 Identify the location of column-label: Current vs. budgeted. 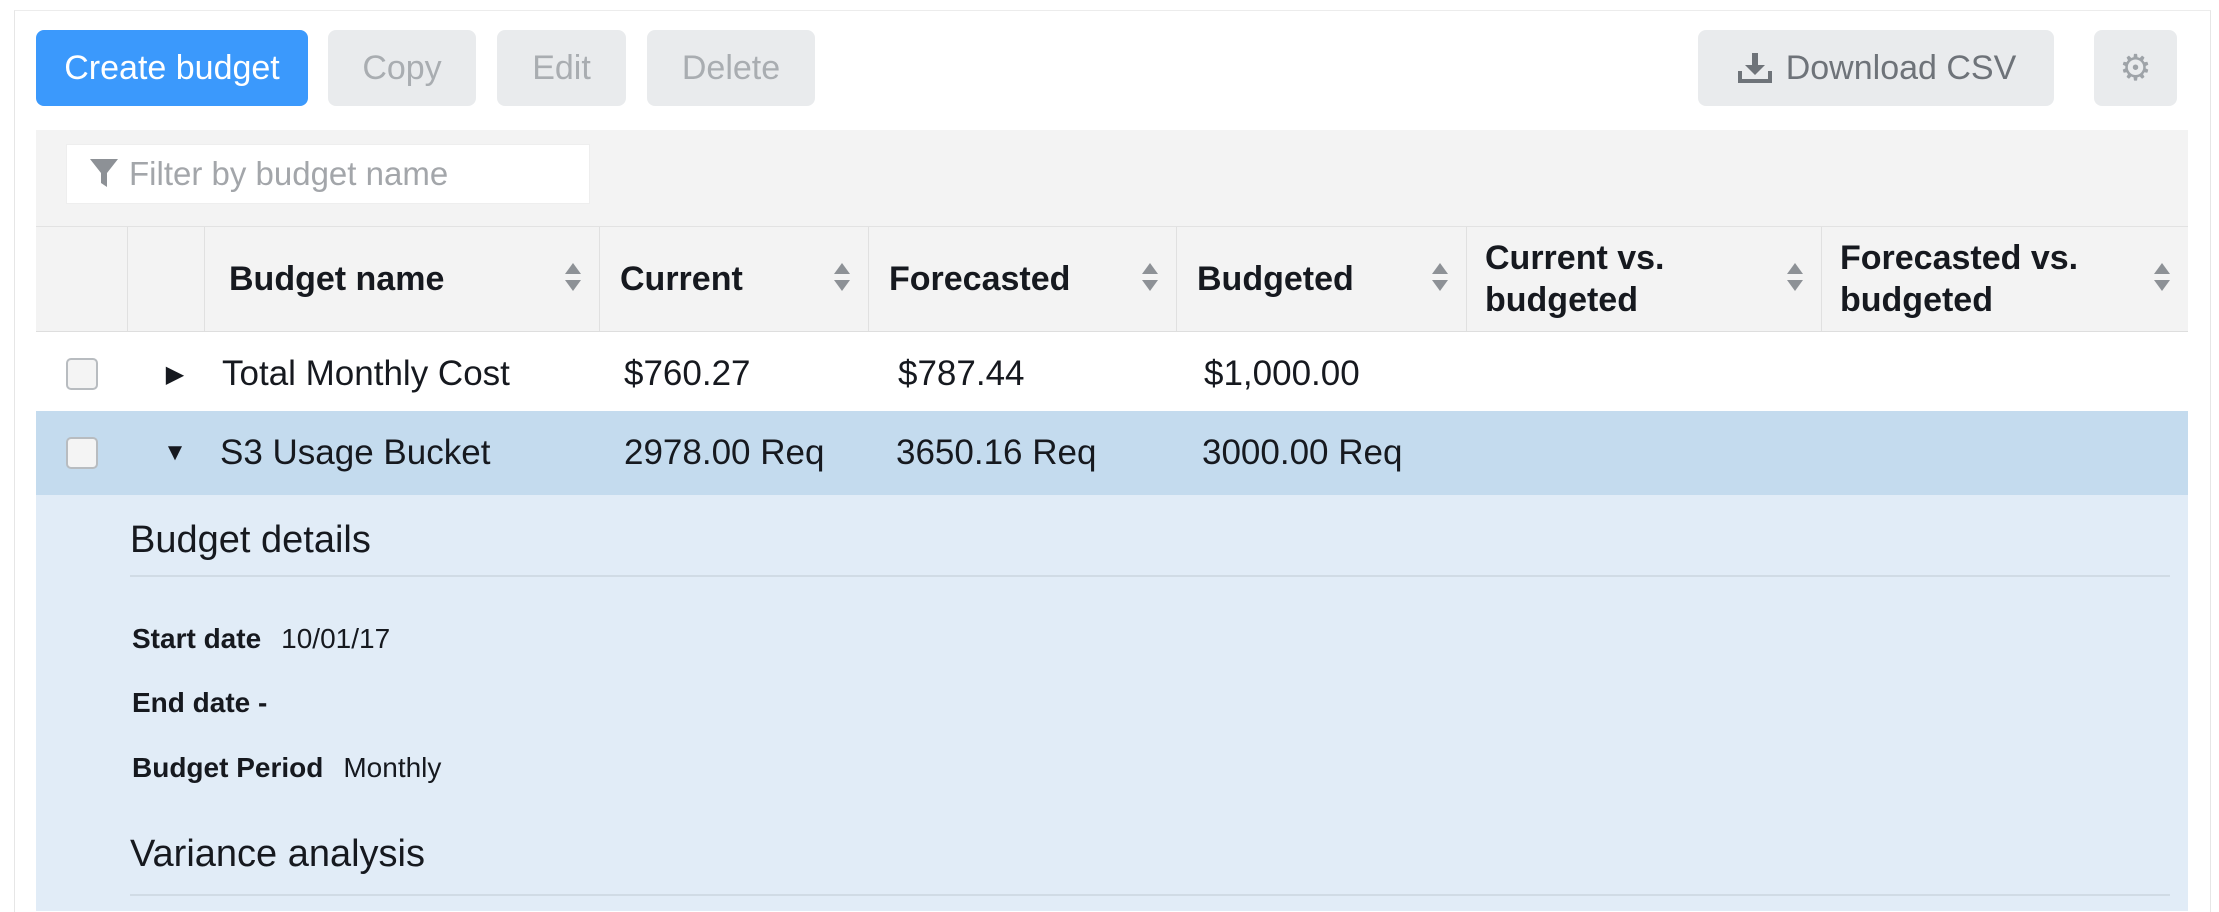
(1575, 279).